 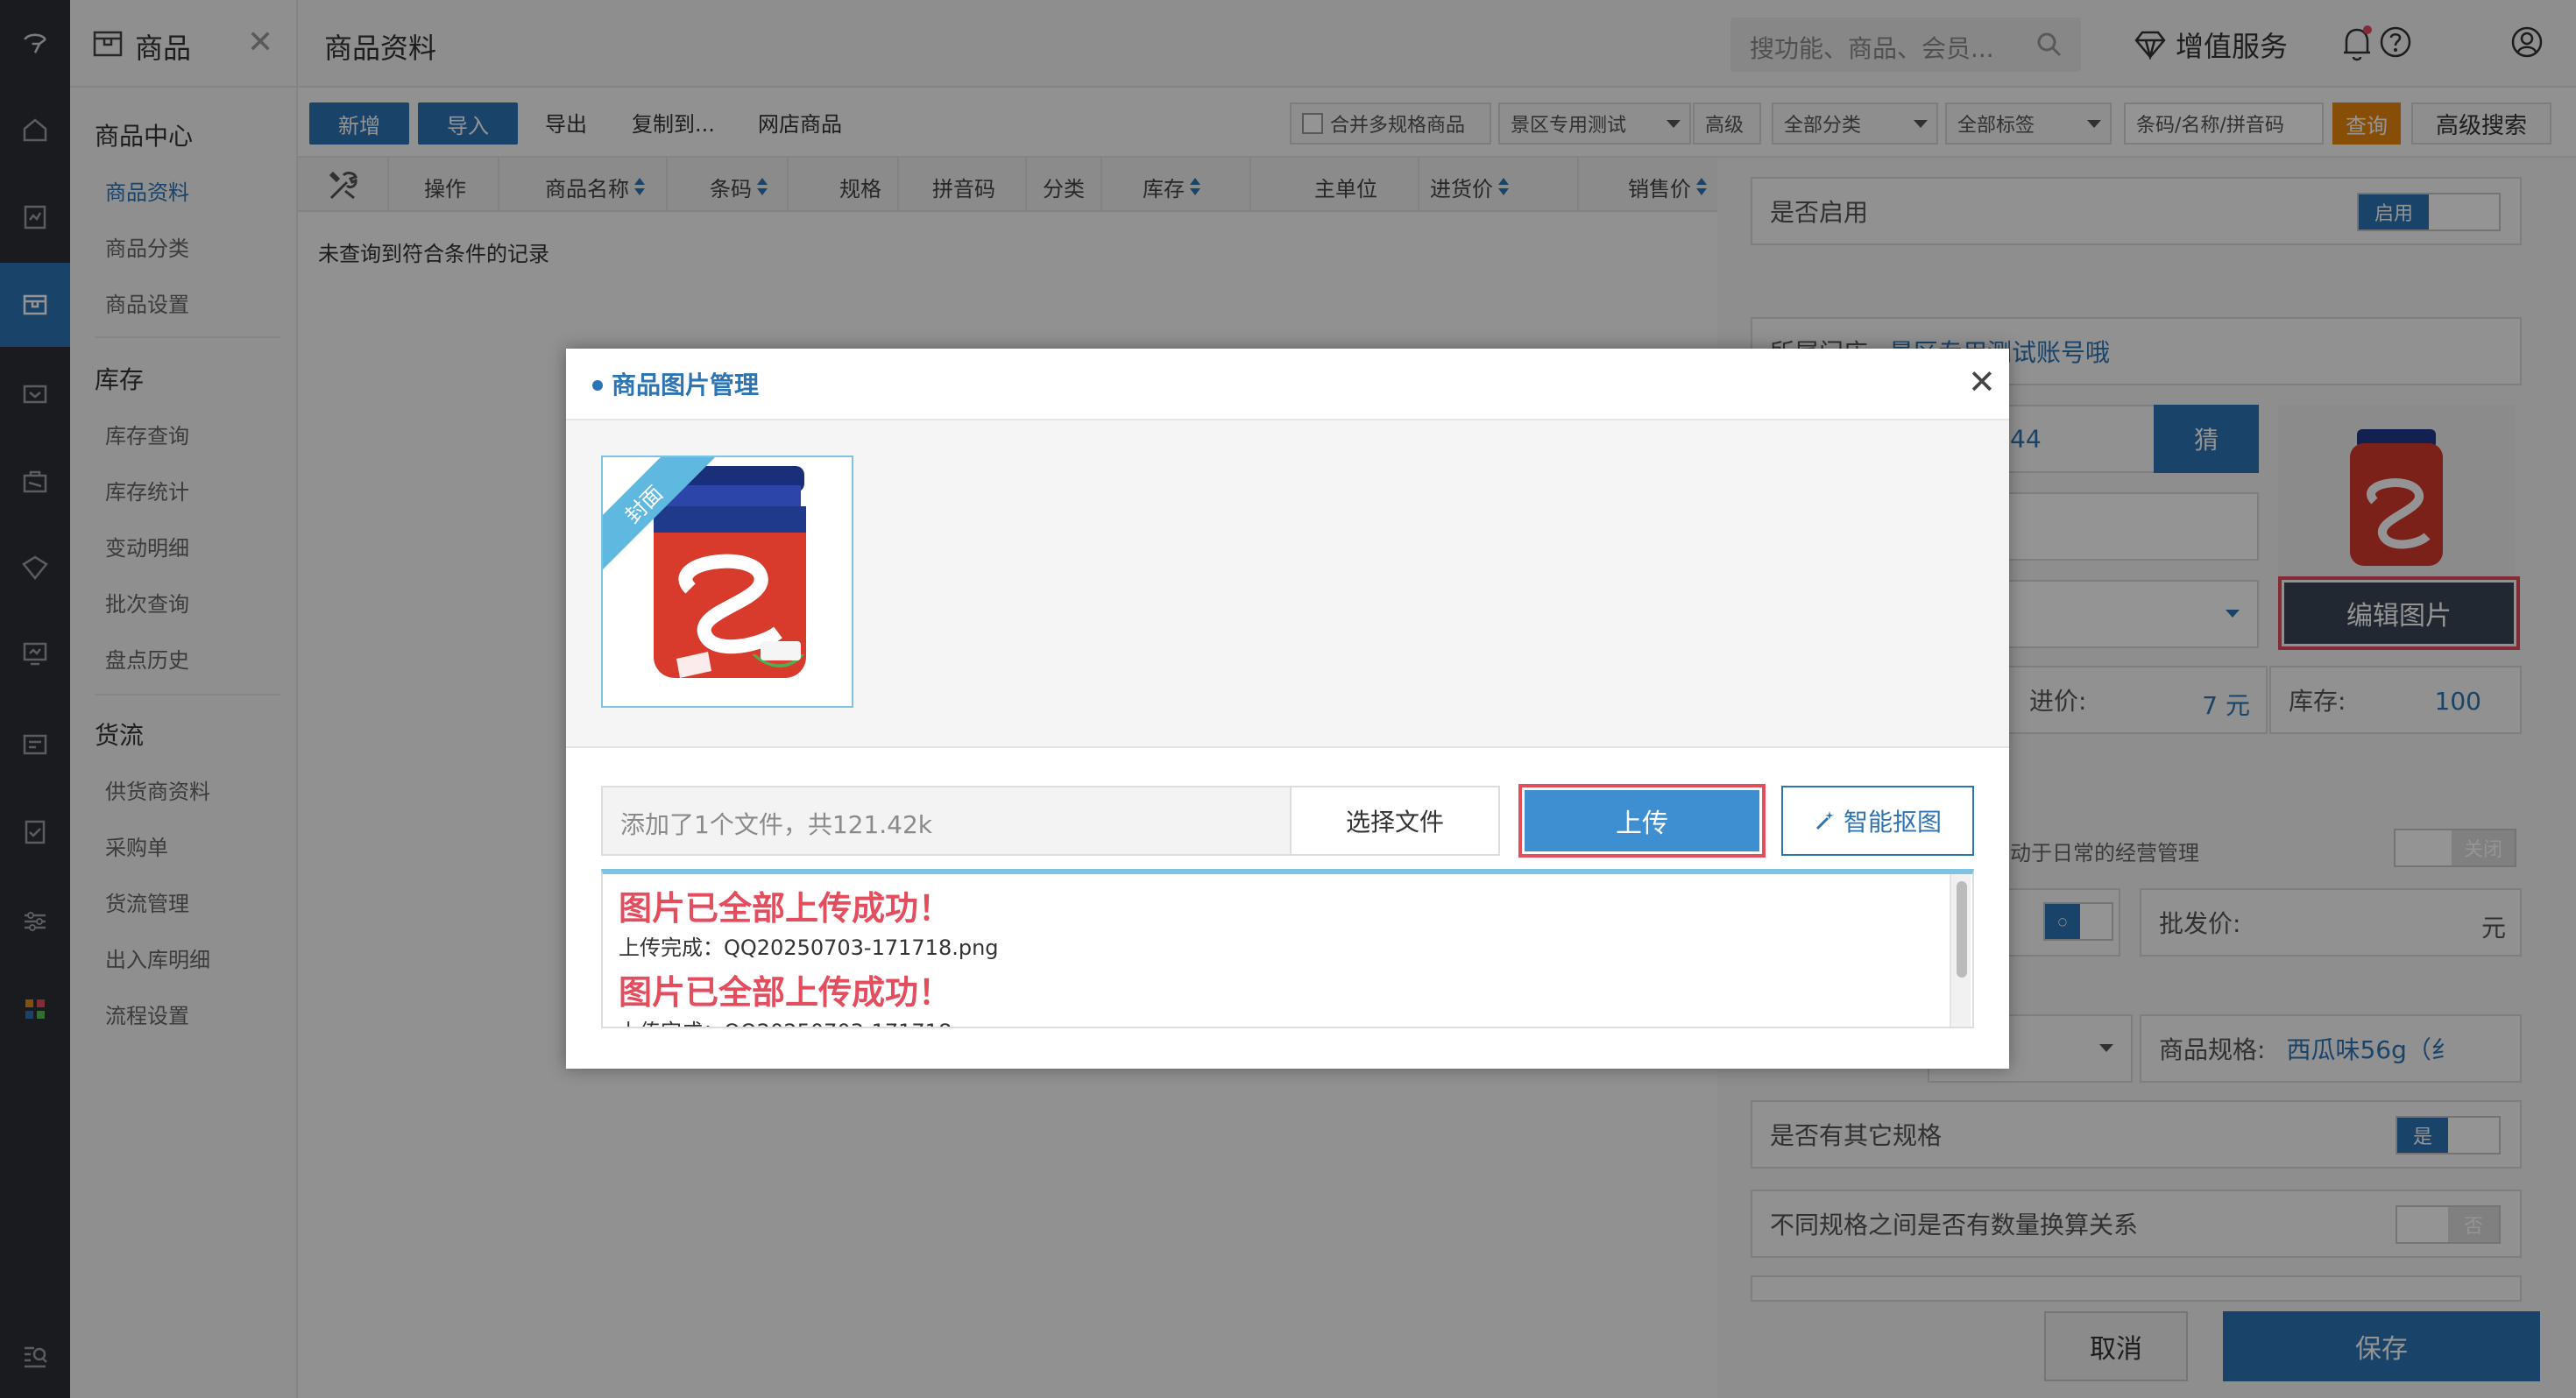 What do you see at coordinates (946, 821) in the screenshot?
I see `file-info-field: 添加了1个文件，共121.42k` at bounding box center [946, 821].